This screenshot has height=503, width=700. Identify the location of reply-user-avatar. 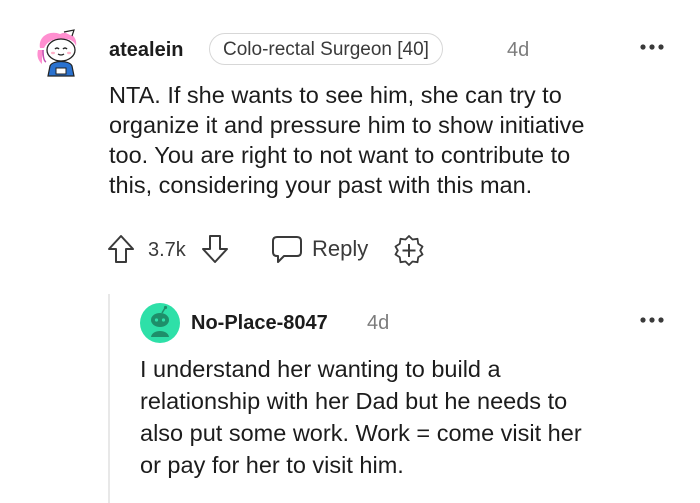
(160, 323).